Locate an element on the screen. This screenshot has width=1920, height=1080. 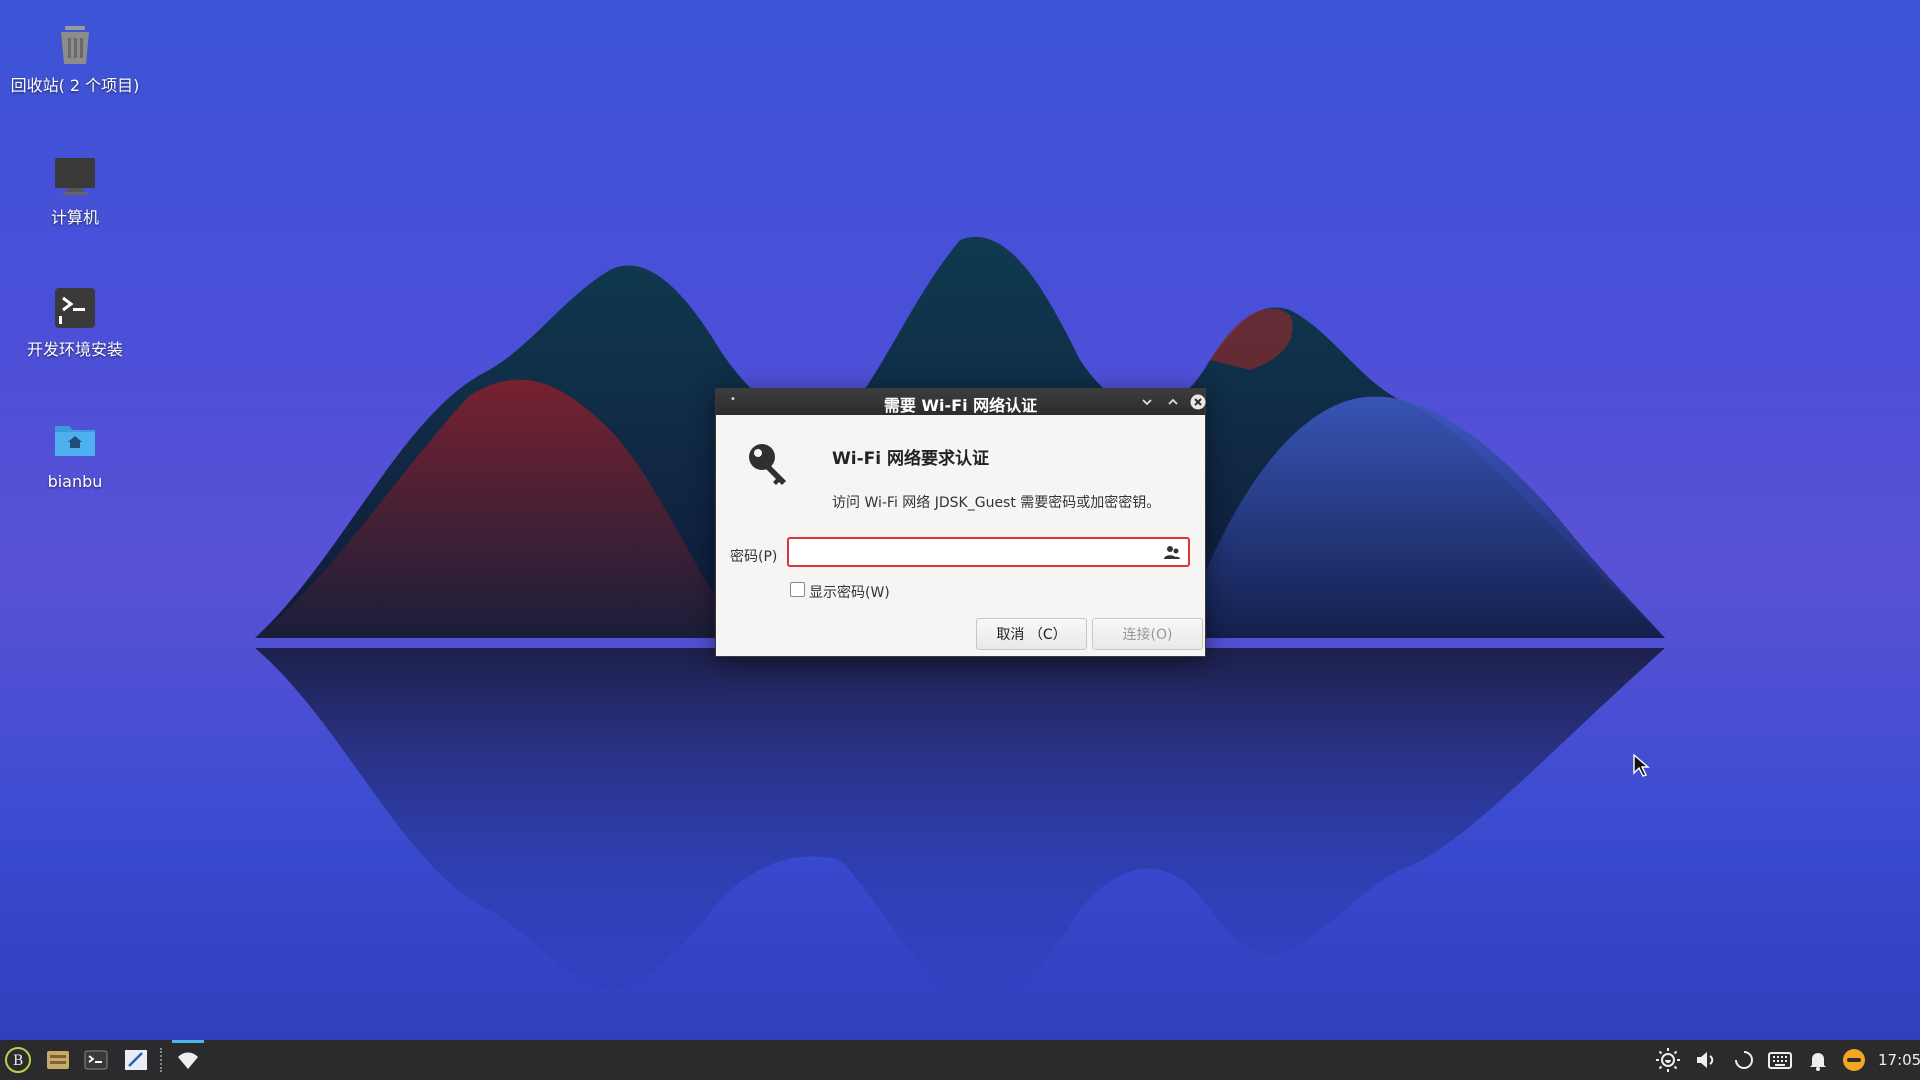
cancel-button: 取消 （C） is located at coordinates (1031, 634).